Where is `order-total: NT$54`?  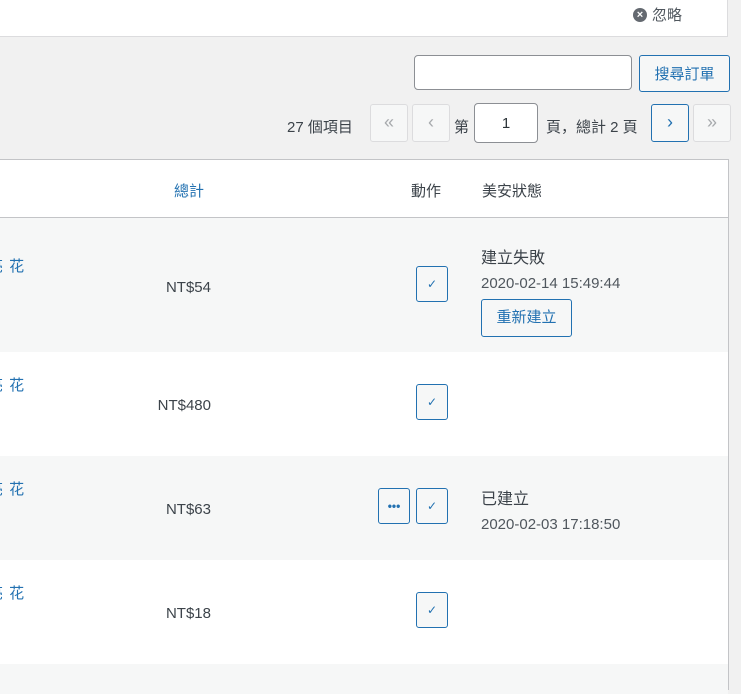 order-total: NT$54 is located at coordinates (188, 287).